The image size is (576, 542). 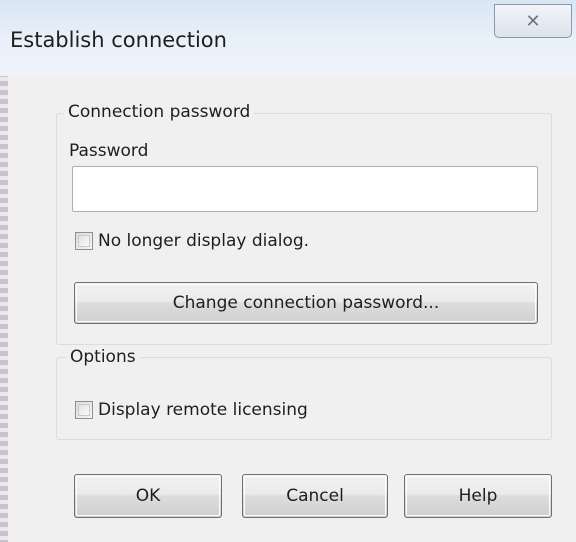 What do you see at coordinates (288, 38) in the screenshot?
I see `title-bar: Establish connection ✕` at bounding box center [288, 38].